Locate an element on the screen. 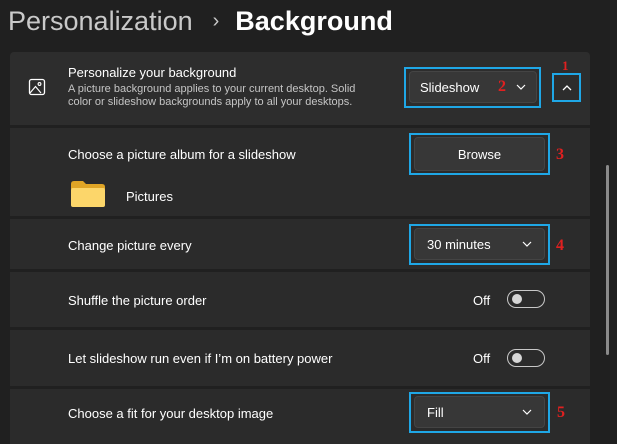 The height and width of the screenshot is (444, 617). shuffle-label: Shuffle the picture order is located at coordinates (137, 300).